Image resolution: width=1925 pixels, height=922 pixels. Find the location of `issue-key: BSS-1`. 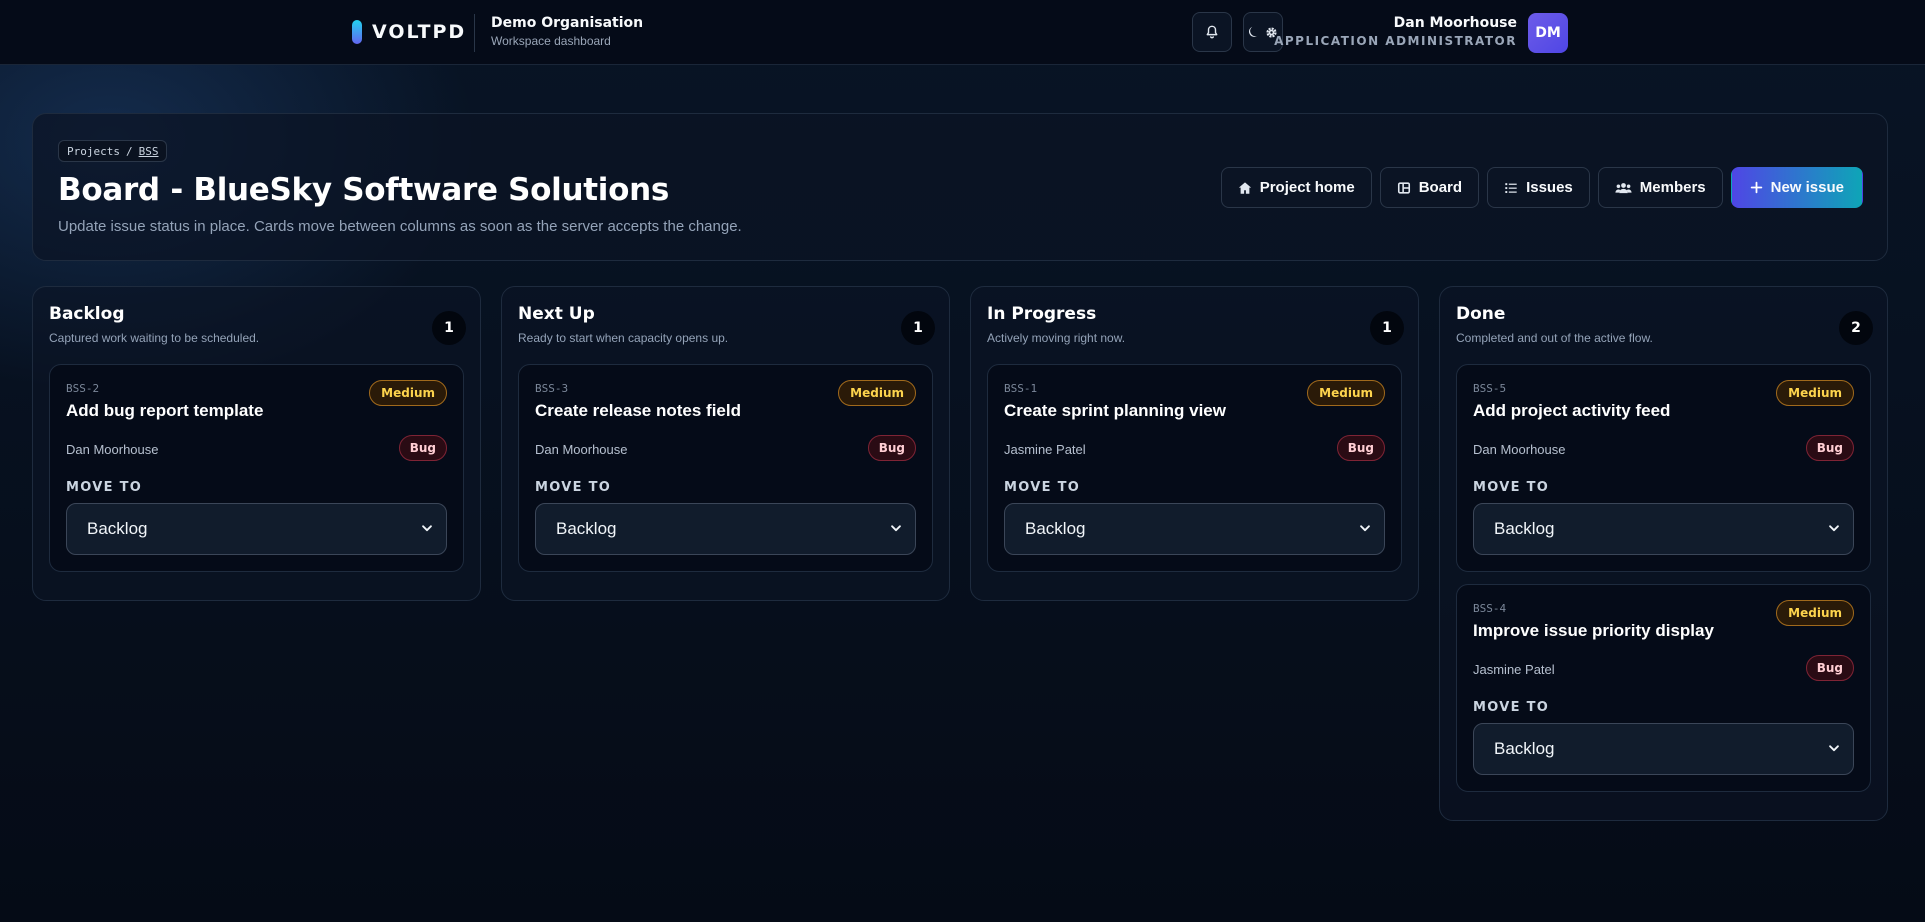

issue-key: BSS-1 is located at coordinates (1021, 388).